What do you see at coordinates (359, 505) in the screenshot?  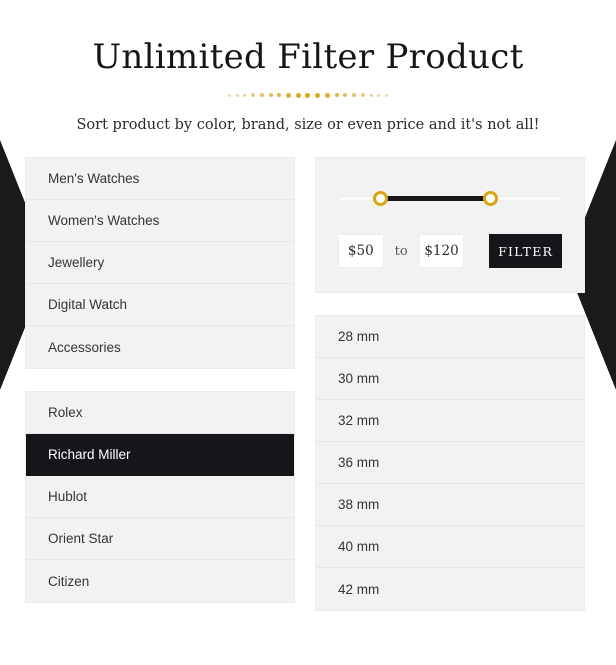 I see `size-item-label: 38 mm` at bounding box center [359, 505].